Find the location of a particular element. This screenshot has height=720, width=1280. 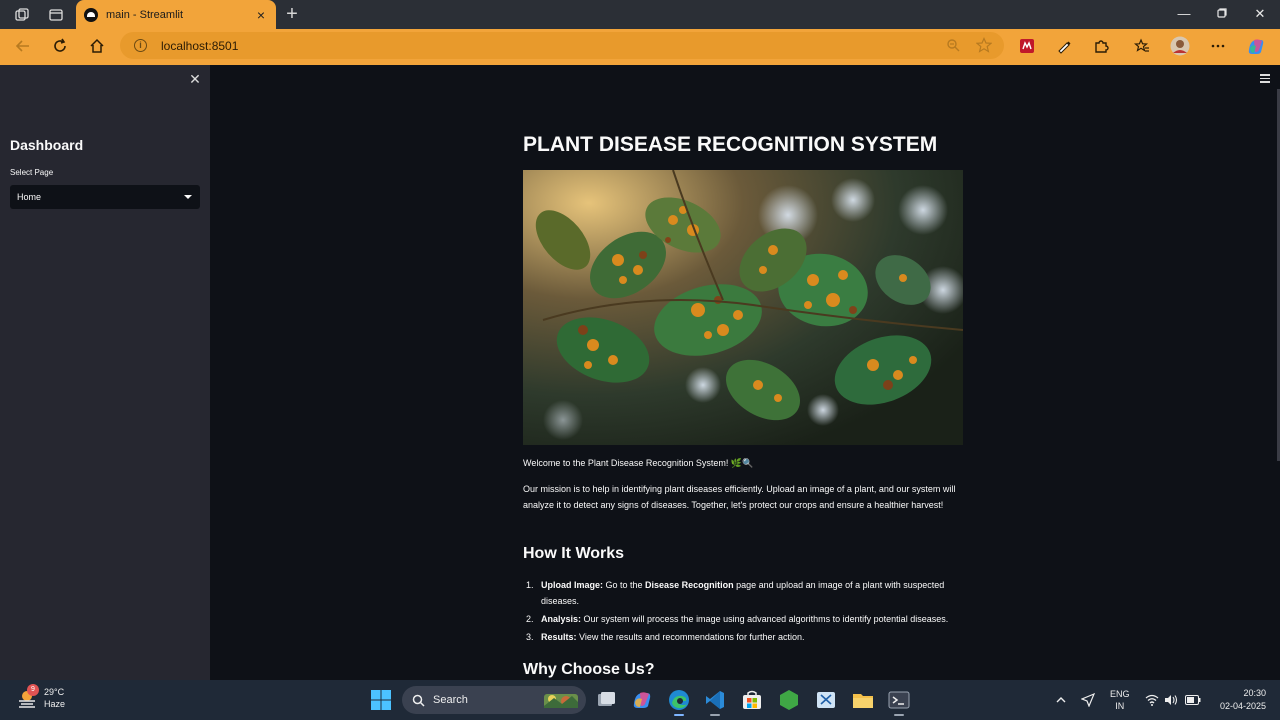

search-label: Search is located at coordinates (450, 700).